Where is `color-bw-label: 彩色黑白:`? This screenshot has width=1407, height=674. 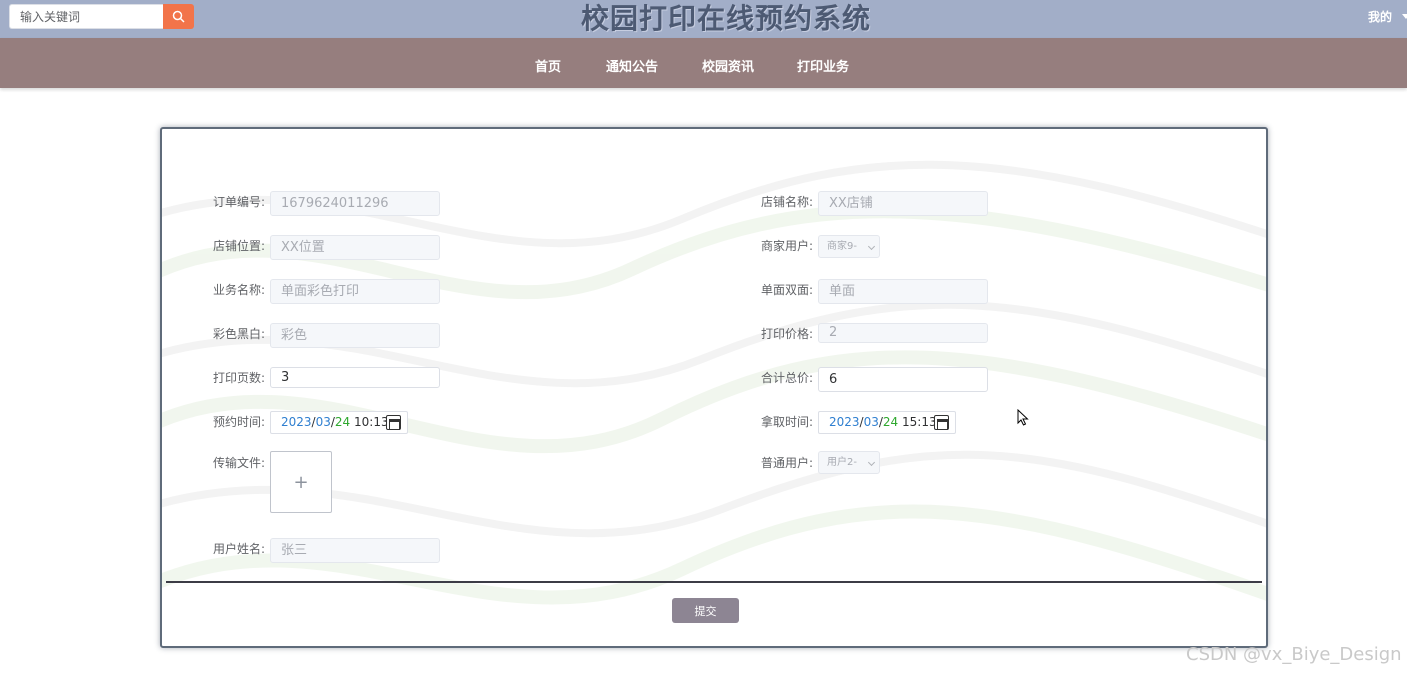
color-bw-label: 彩色黑白: is located at coordinates (239, 334).